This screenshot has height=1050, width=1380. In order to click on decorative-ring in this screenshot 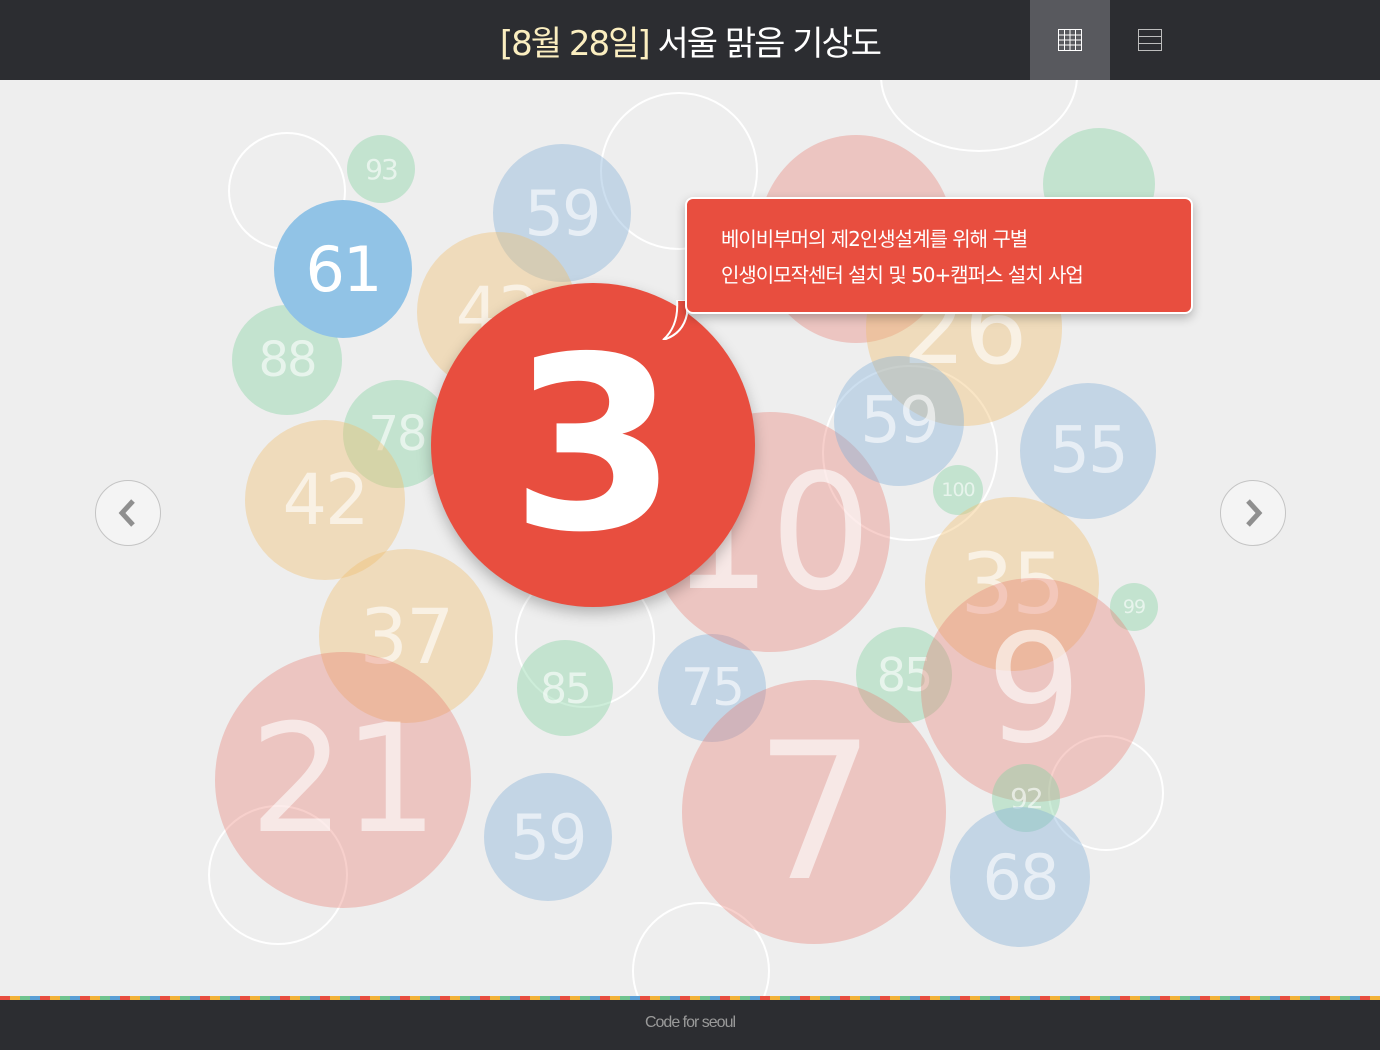, I will do `click(979, 116)`.